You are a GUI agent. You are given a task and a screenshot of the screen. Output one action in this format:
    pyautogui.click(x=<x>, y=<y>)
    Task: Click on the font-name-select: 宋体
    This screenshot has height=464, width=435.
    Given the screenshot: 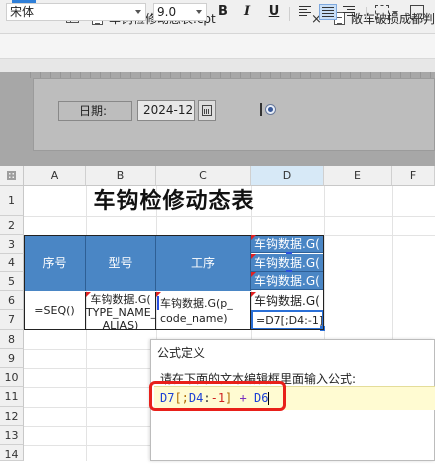 What is the action you would take?
    pyautogui.click(x=76, y=12)
    